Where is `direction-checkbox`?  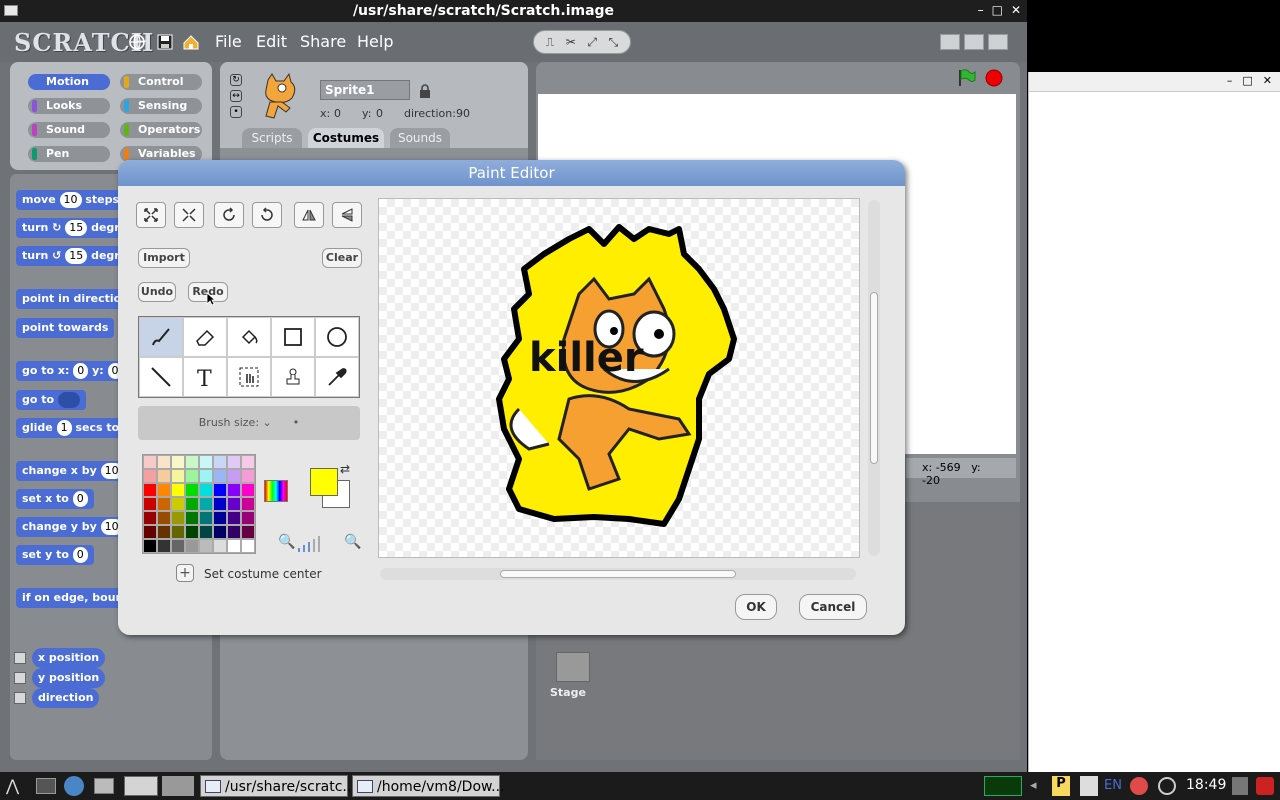 direction-checkbox is located at coordinates (20, 698).